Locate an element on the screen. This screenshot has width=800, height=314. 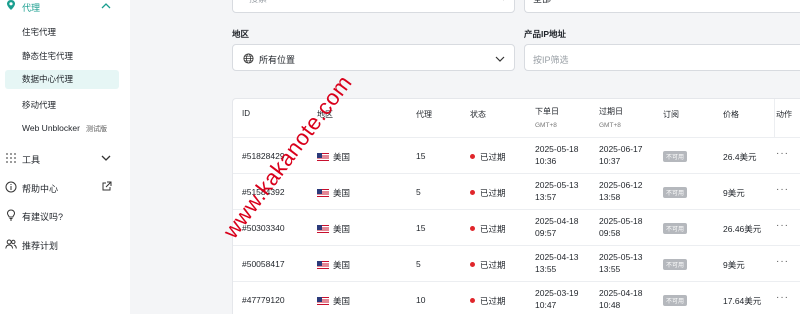
sidebar-item-label: 推荐计划 is located at coordinates (40, 246).